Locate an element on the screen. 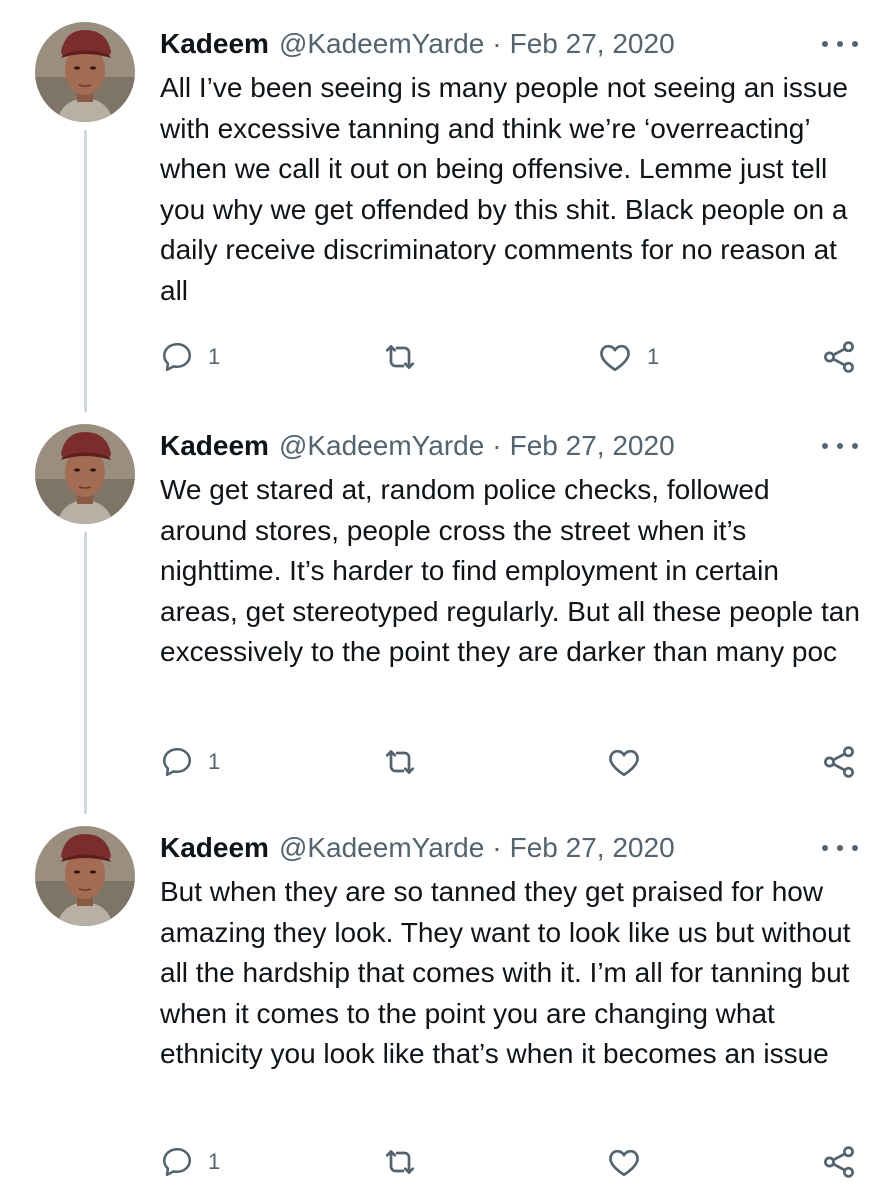  like-button: 1 is located at coordinates (628, 357).